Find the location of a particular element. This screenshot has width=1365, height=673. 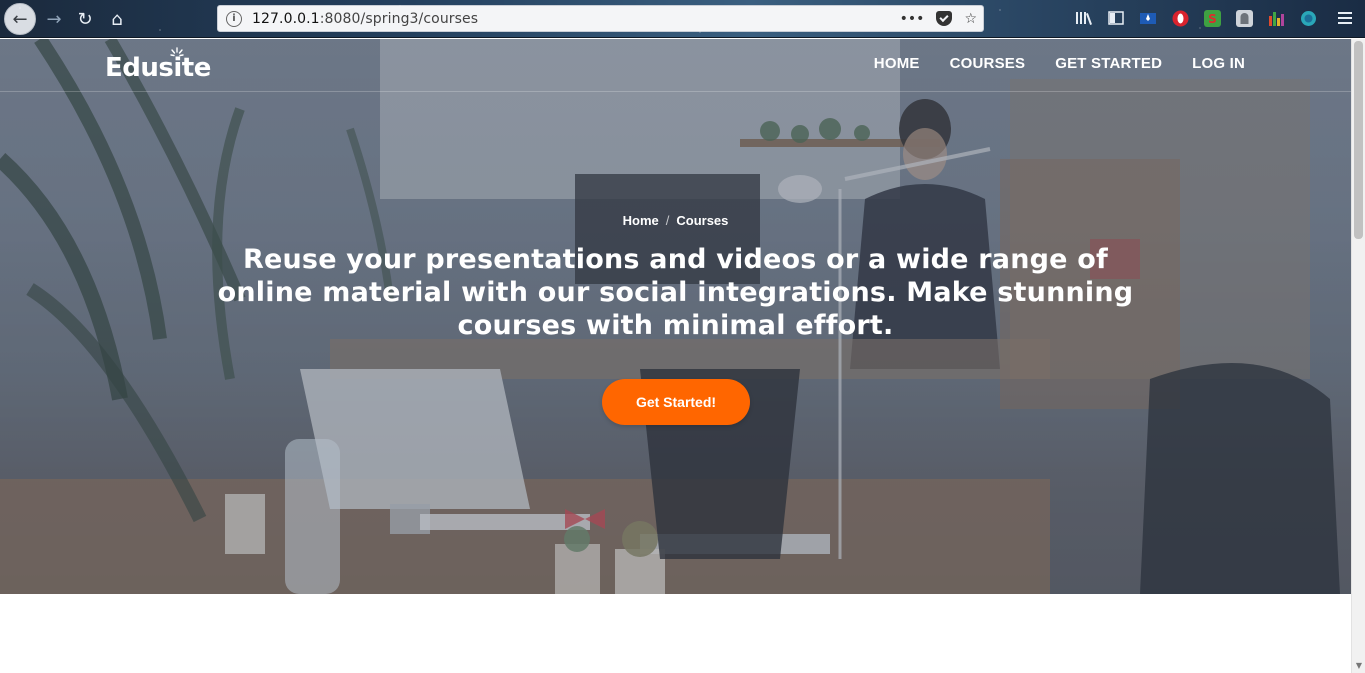

main-nav: HOME COURSES GET STARTED LOG IN is located at coordinates (1059, 63).